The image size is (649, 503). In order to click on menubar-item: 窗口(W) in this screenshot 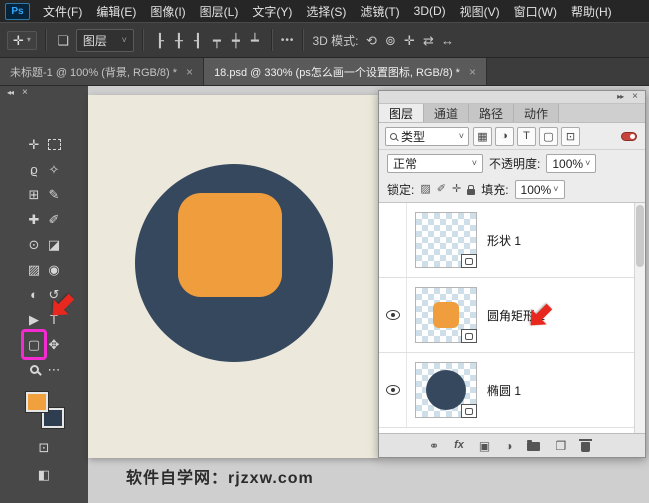, I will do `click(535, 11)`.